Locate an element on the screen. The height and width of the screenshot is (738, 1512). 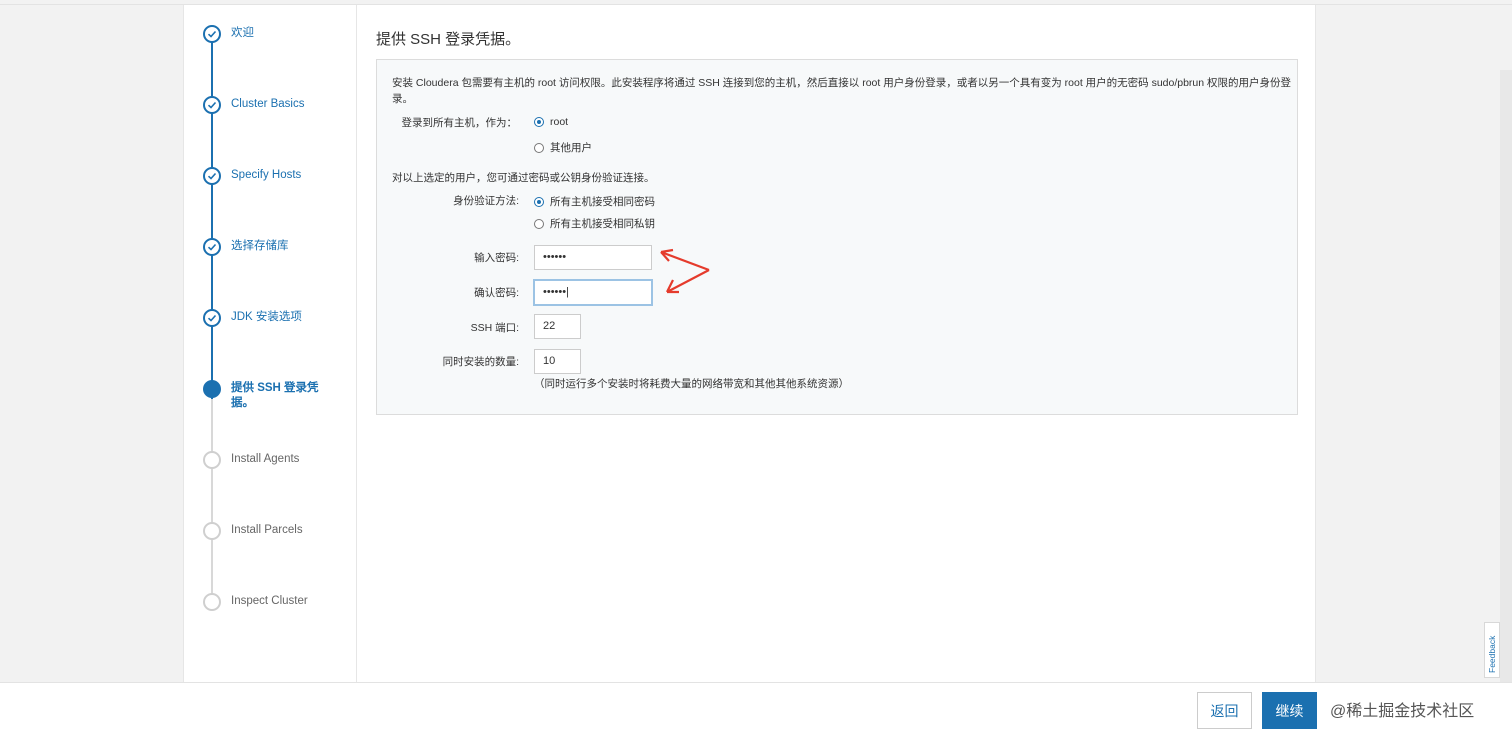
step-label: Install Parcels is located at coordinates (267, 530).